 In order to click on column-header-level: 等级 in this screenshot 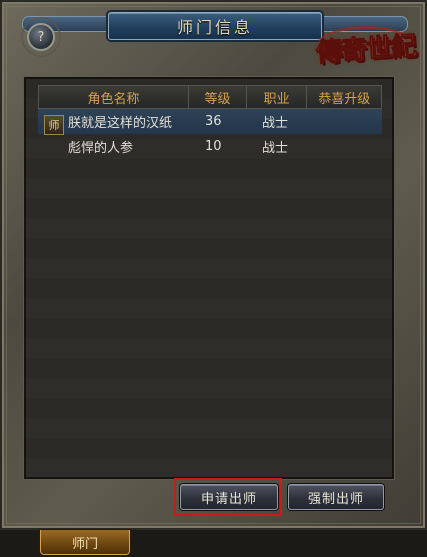, I will do `click(218, 97)`.